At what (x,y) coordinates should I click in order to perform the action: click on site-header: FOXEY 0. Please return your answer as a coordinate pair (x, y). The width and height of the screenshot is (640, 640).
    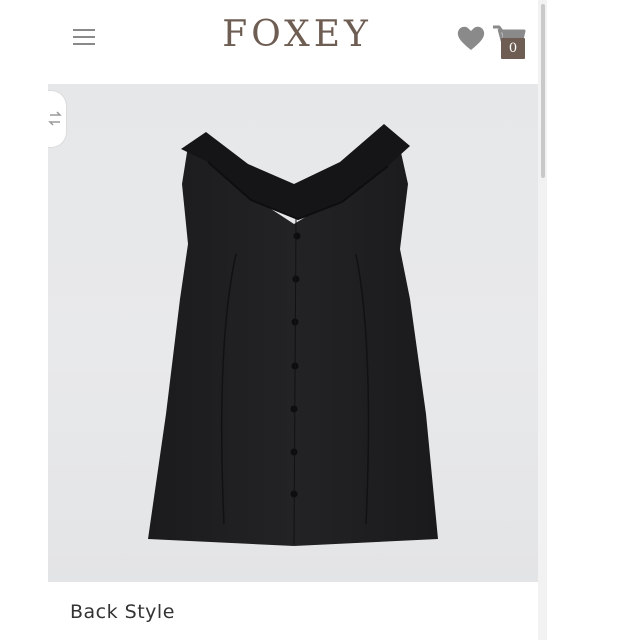
    Looking at the image, I should click on (297, 41).